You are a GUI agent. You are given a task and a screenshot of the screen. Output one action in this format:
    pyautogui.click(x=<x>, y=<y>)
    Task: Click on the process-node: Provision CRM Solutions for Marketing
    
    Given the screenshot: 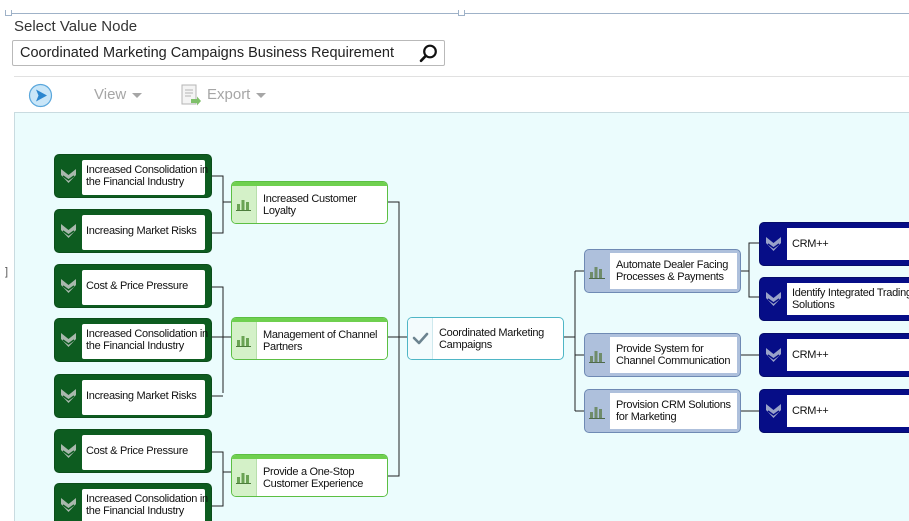 What is the action you would take?
    pyautogui.click(x=662, y=411)
    